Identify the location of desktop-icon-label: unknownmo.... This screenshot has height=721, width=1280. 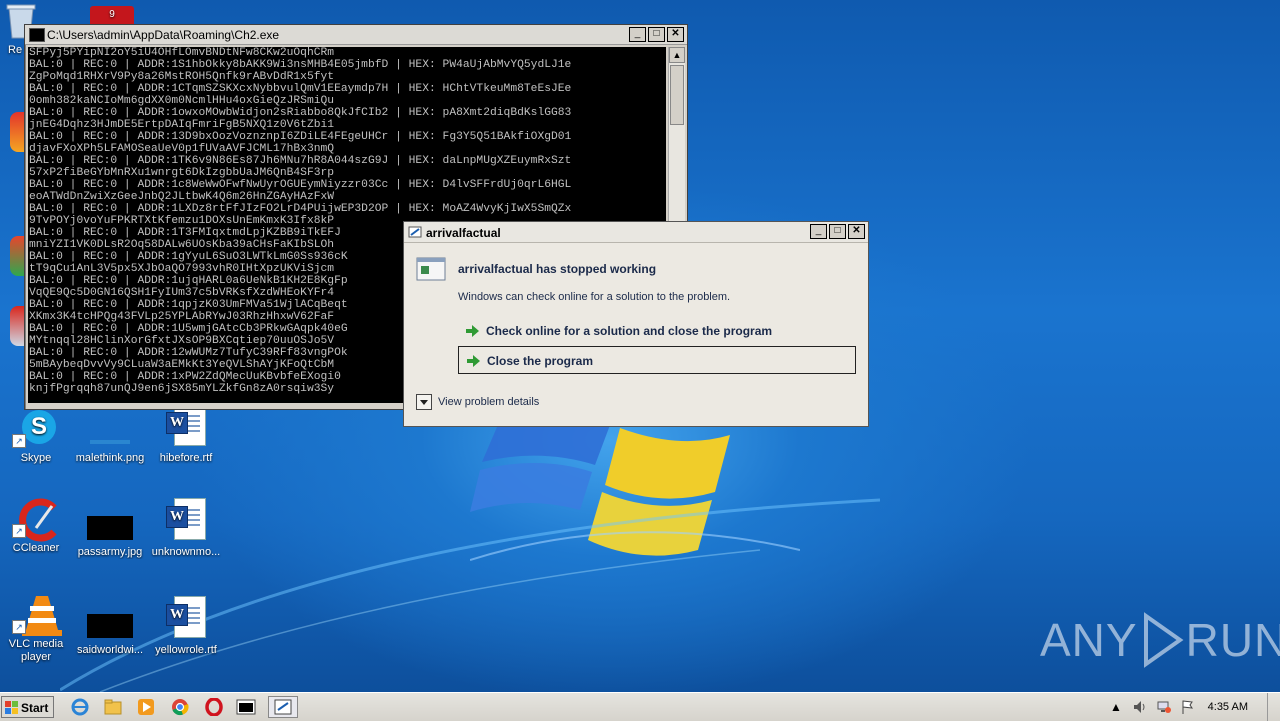
(186, 552).